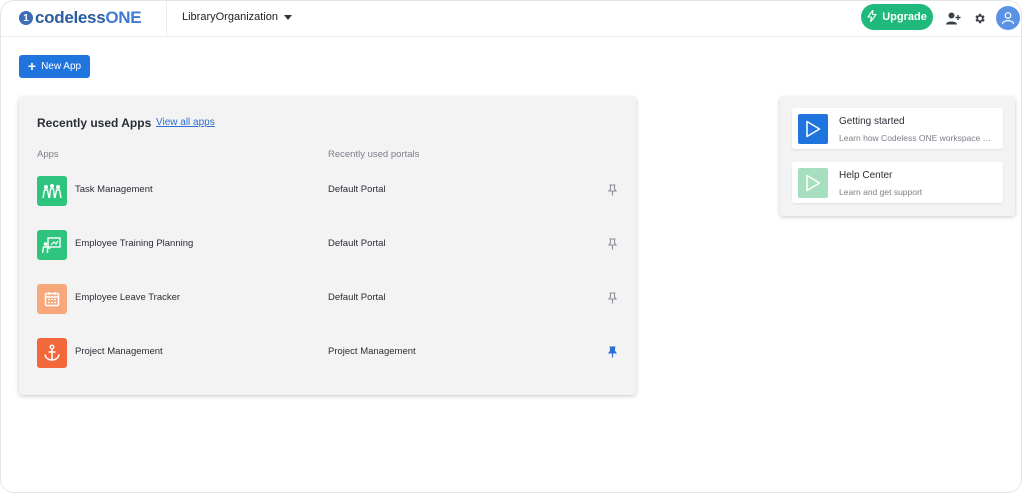 The width and height of the screenshot is (1024, 495). I want to click on user-avatar, so click(1008, 18).